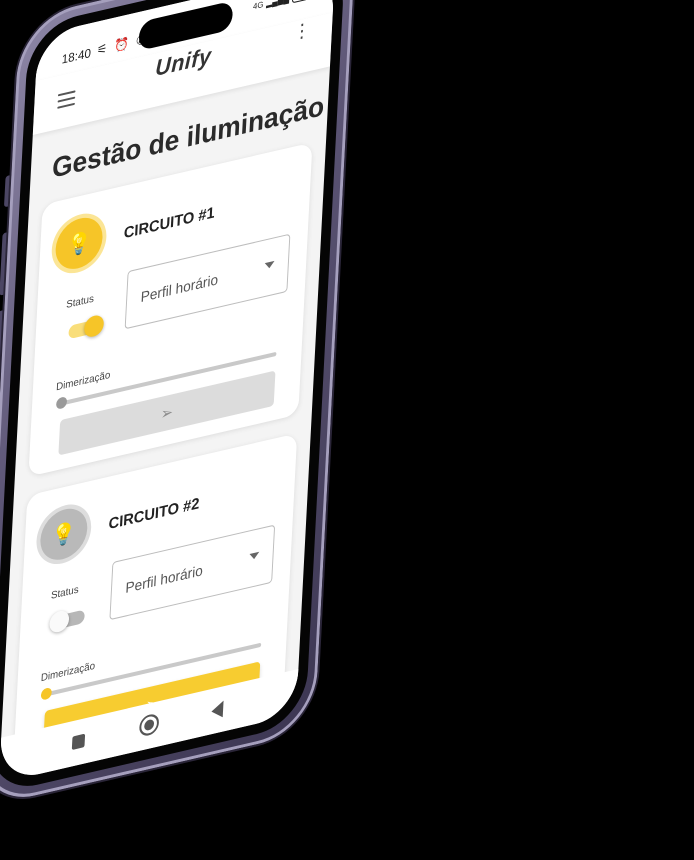  I want to click on more-options-icon: ⋮, so click(302, 30).